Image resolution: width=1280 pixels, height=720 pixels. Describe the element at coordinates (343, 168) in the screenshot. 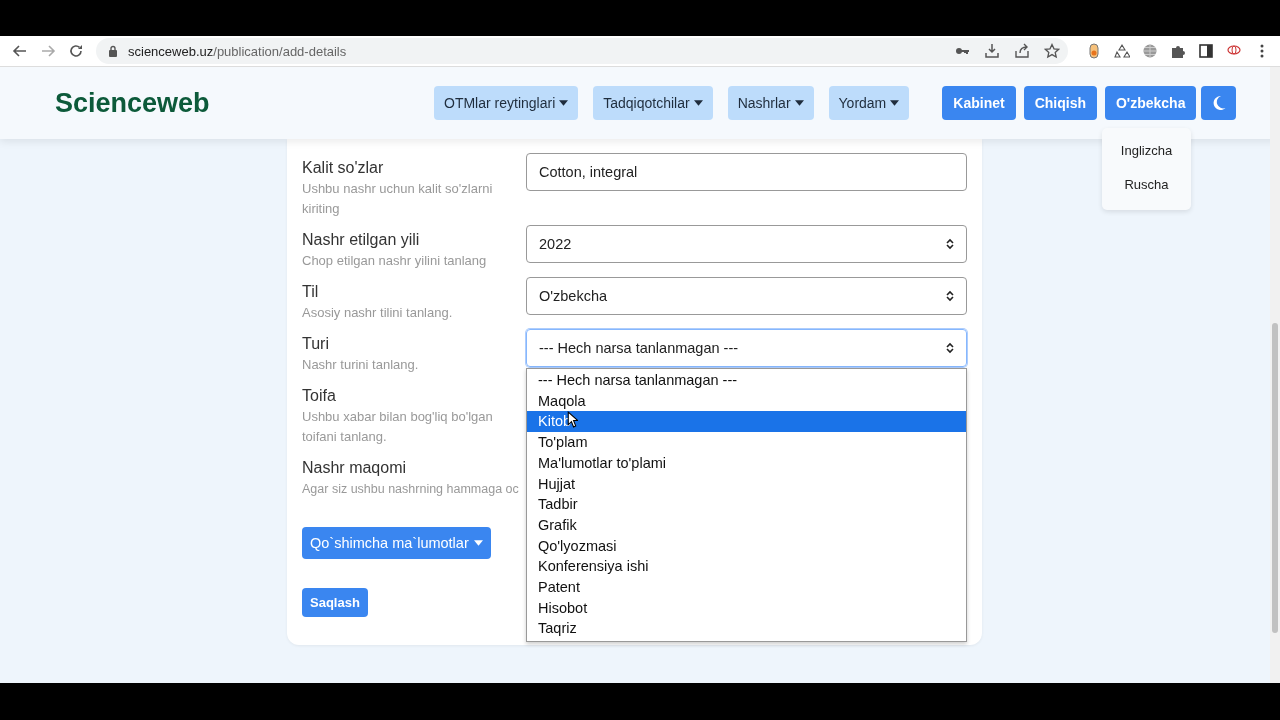

I see `field-label: Kalit so'zlar` at that location.